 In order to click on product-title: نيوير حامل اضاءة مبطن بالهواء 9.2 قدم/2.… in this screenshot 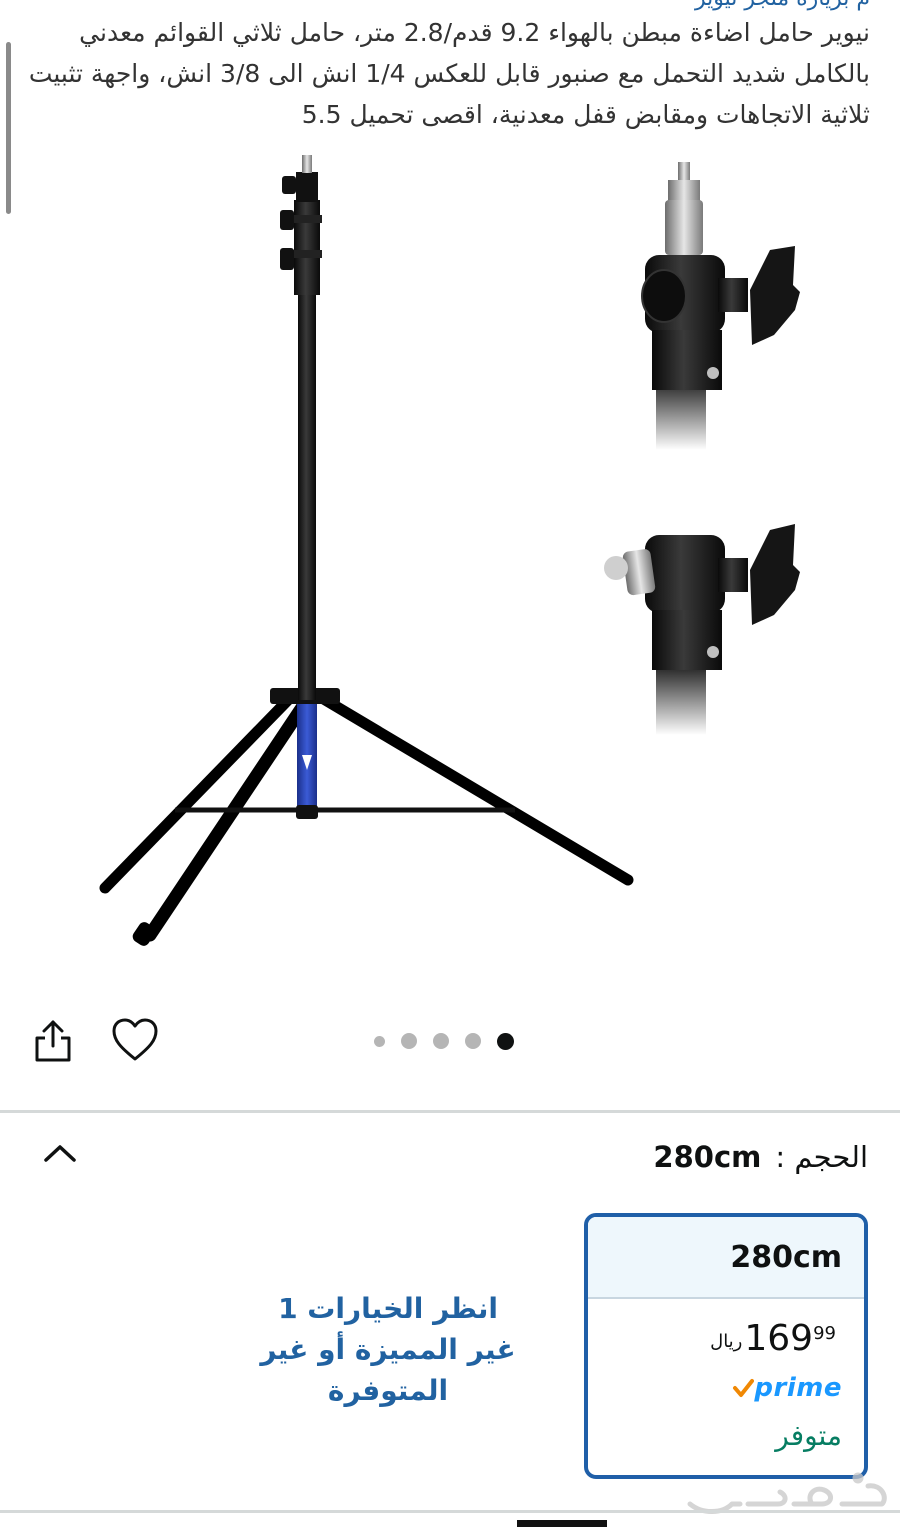, I will do `click(449, 73)`.